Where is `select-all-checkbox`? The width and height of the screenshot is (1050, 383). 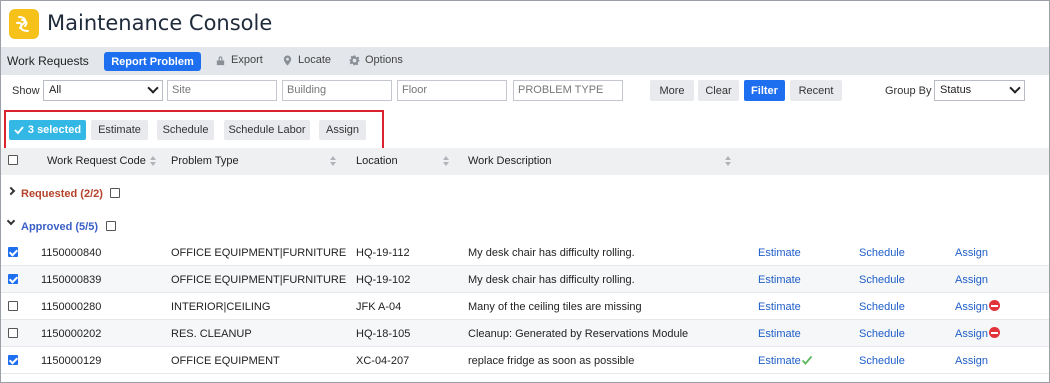
select-all-checkbox is located at coordinates (13, 160).